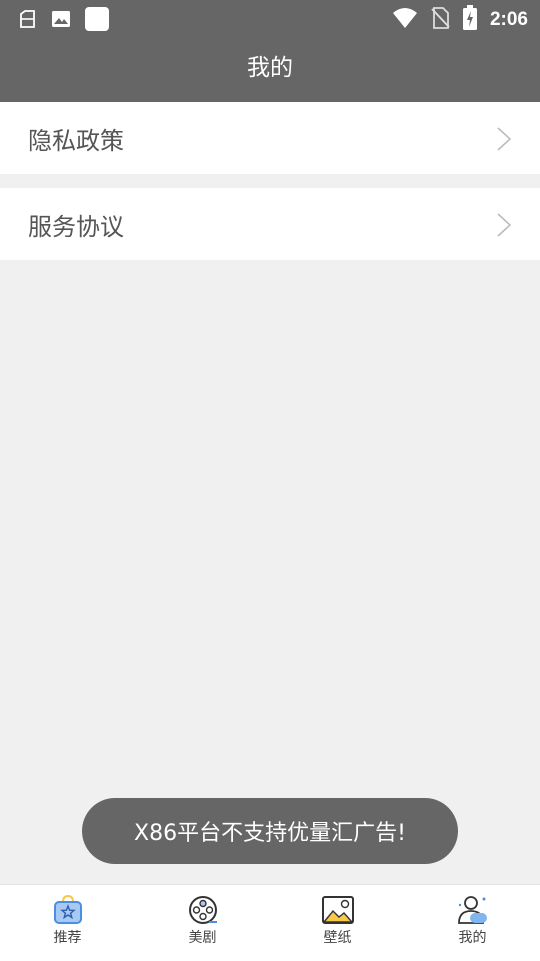 This screenshot has width=540, height=961. I want to click on toast-text: X86平台不支持优量汇广告!, so click(270, 833).